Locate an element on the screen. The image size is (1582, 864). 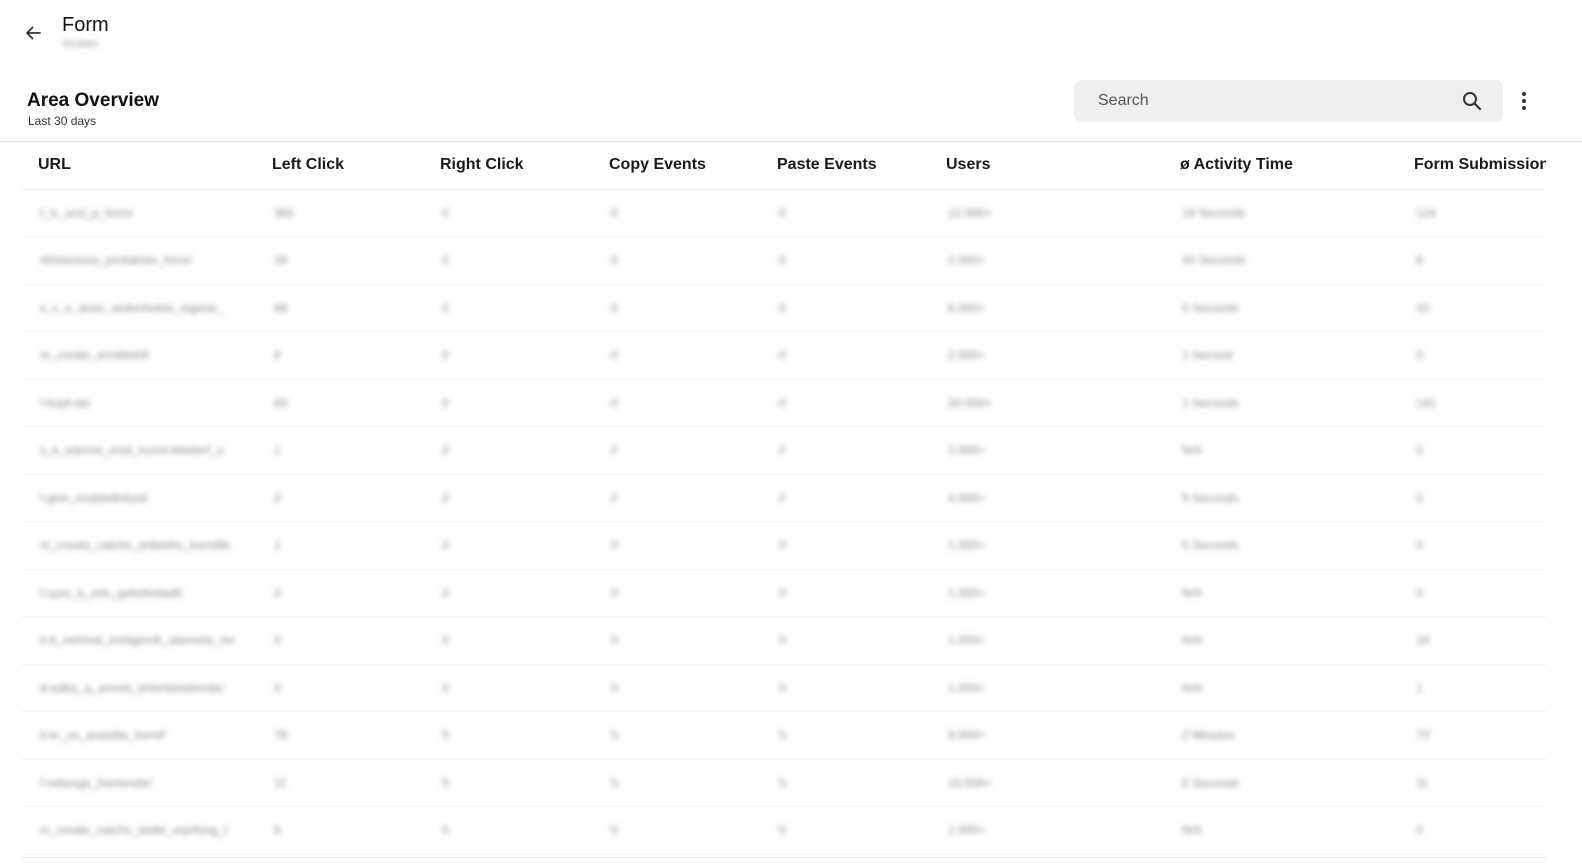
table-cell: 141 is located at coordinates (1472, 403).